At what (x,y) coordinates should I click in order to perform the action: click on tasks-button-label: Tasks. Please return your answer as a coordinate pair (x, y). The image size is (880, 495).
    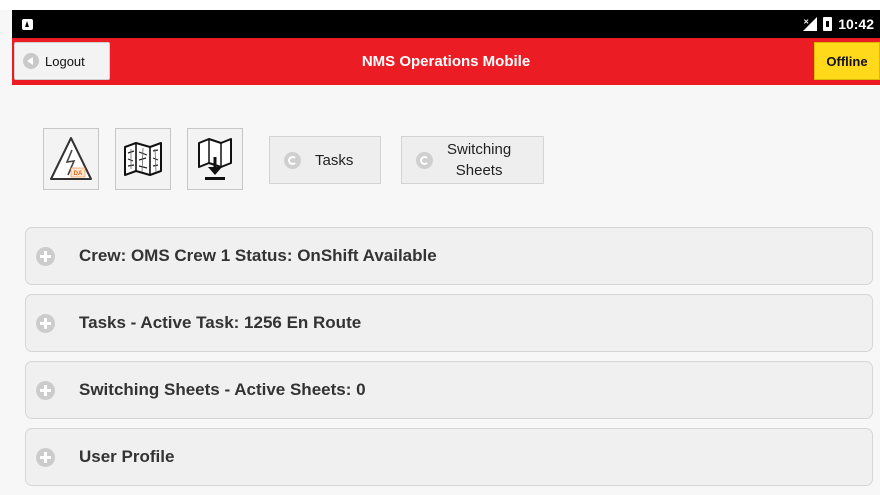
    Looking at the image, I should click on (334, 160).